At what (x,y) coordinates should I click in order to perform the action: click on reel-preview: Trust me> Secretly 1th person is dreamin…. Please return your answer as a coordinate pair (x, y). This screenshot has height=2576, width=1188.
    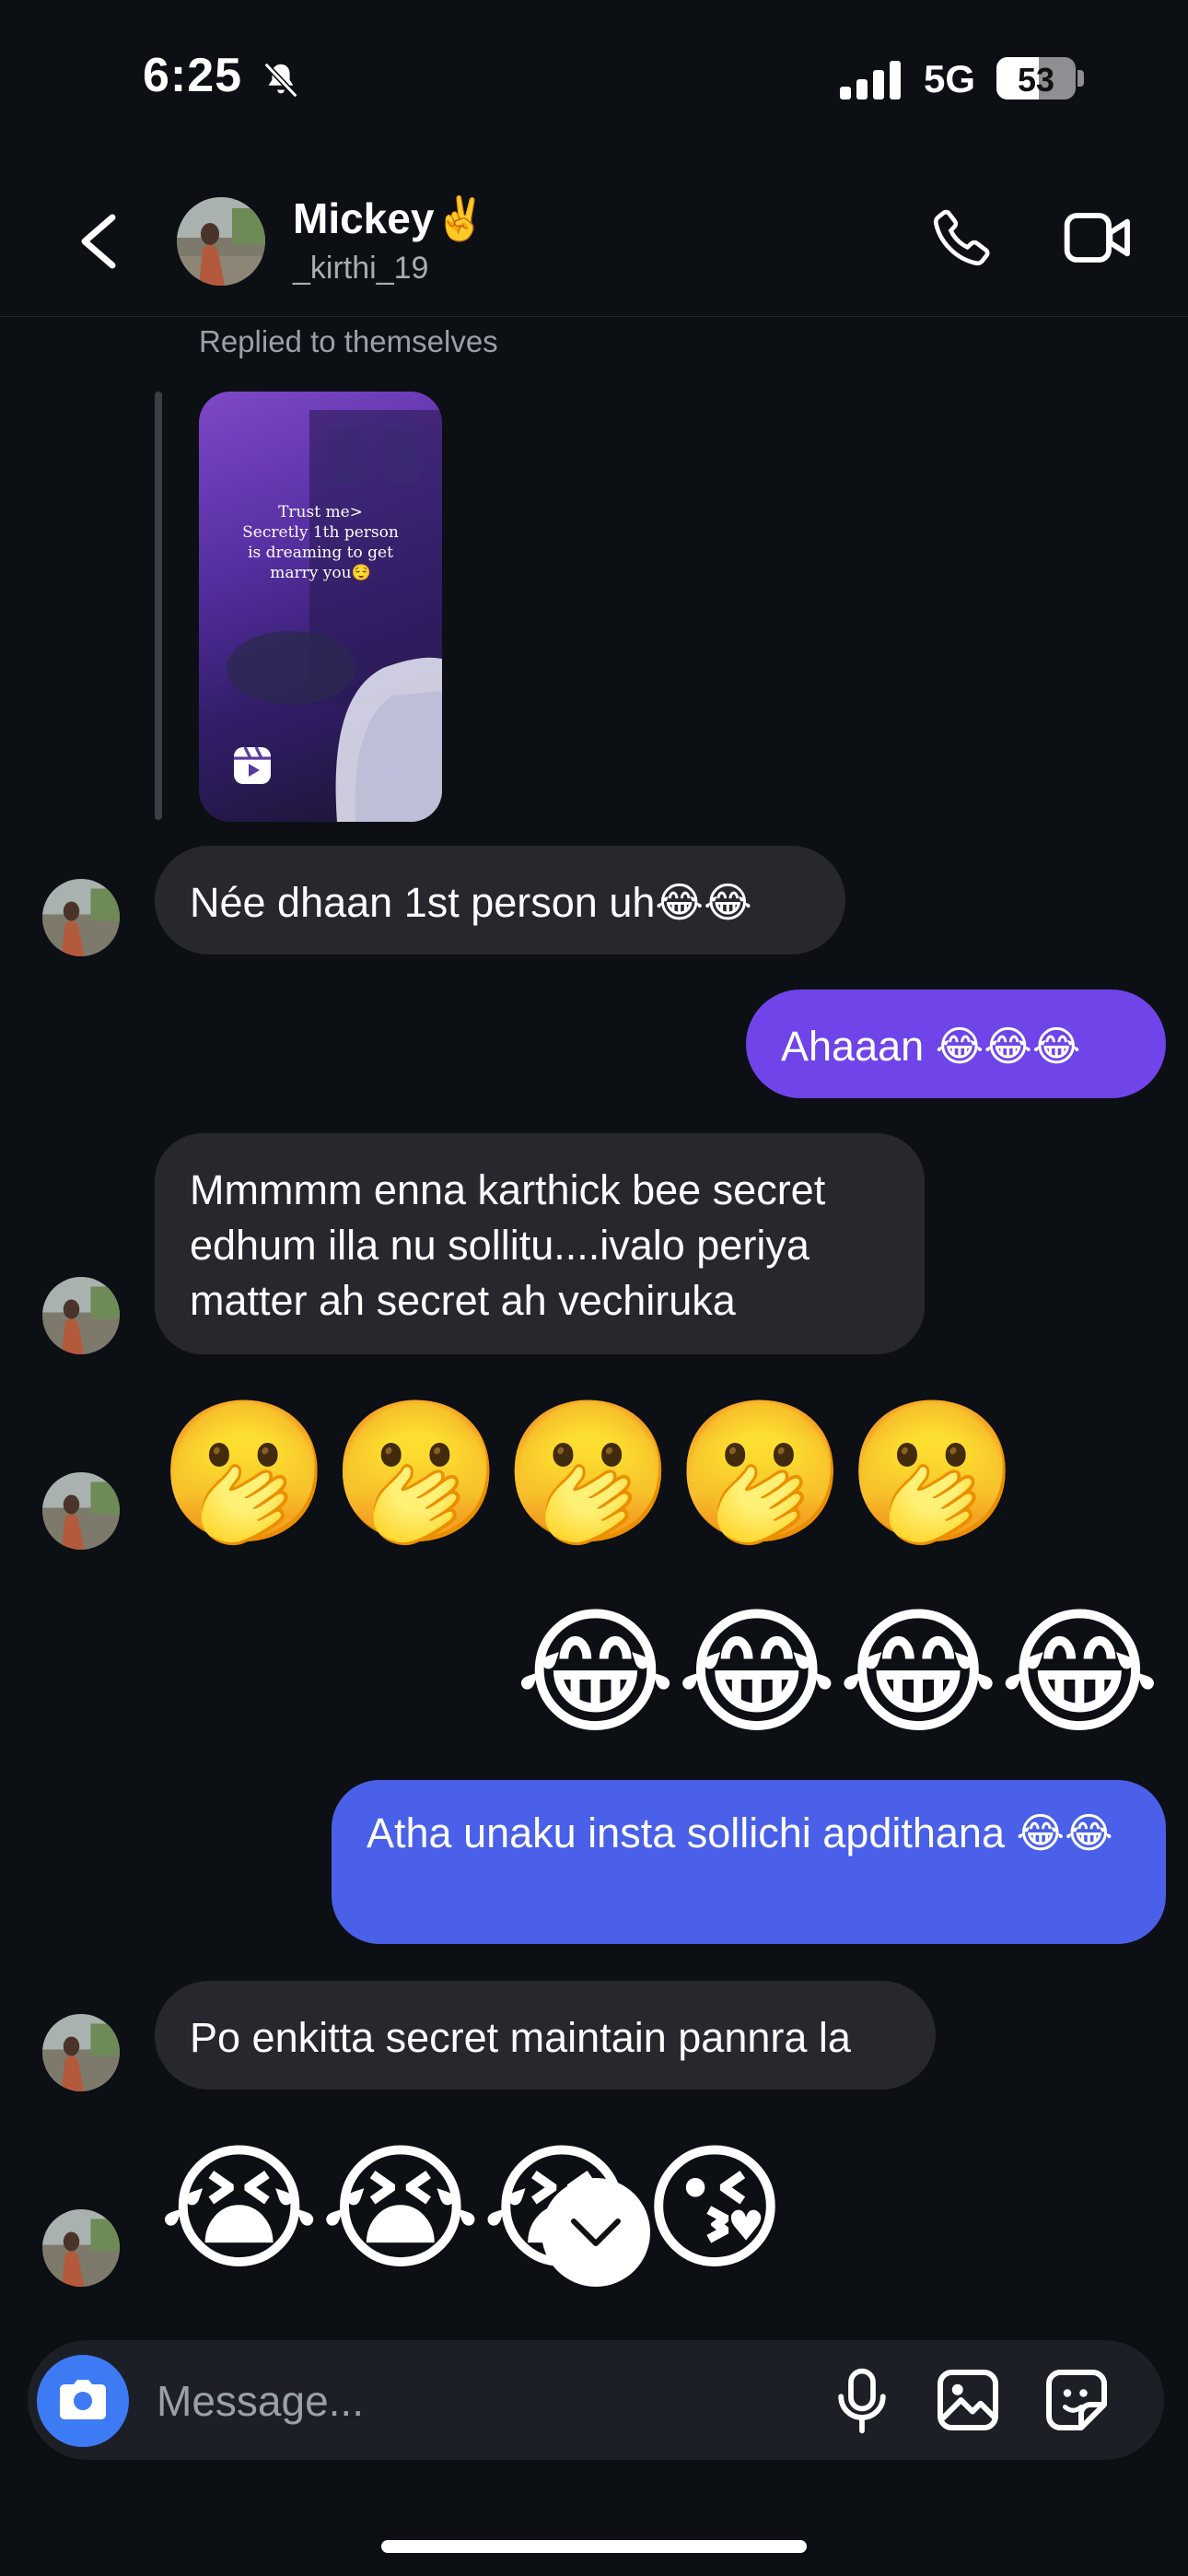
    Looking at the image, I should click on (320, 607).